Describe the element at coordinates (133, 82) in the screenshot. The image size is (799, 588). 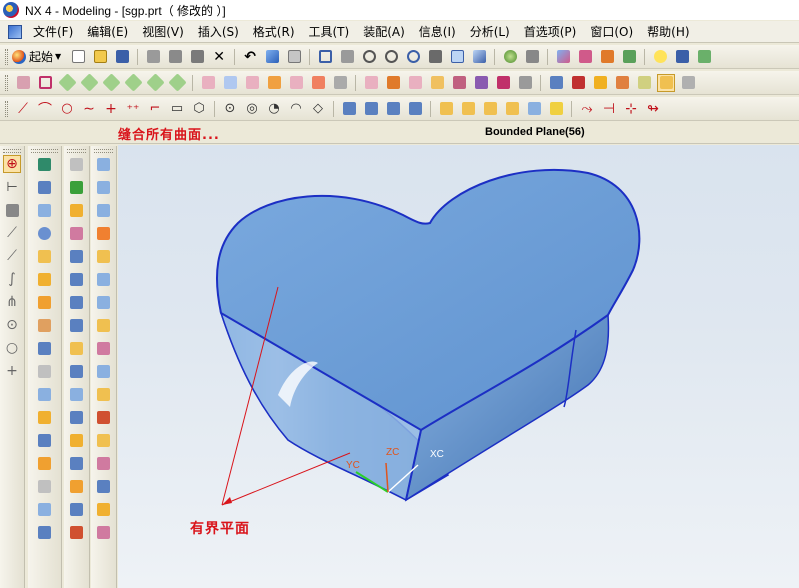
I see `hole-button` at that location.